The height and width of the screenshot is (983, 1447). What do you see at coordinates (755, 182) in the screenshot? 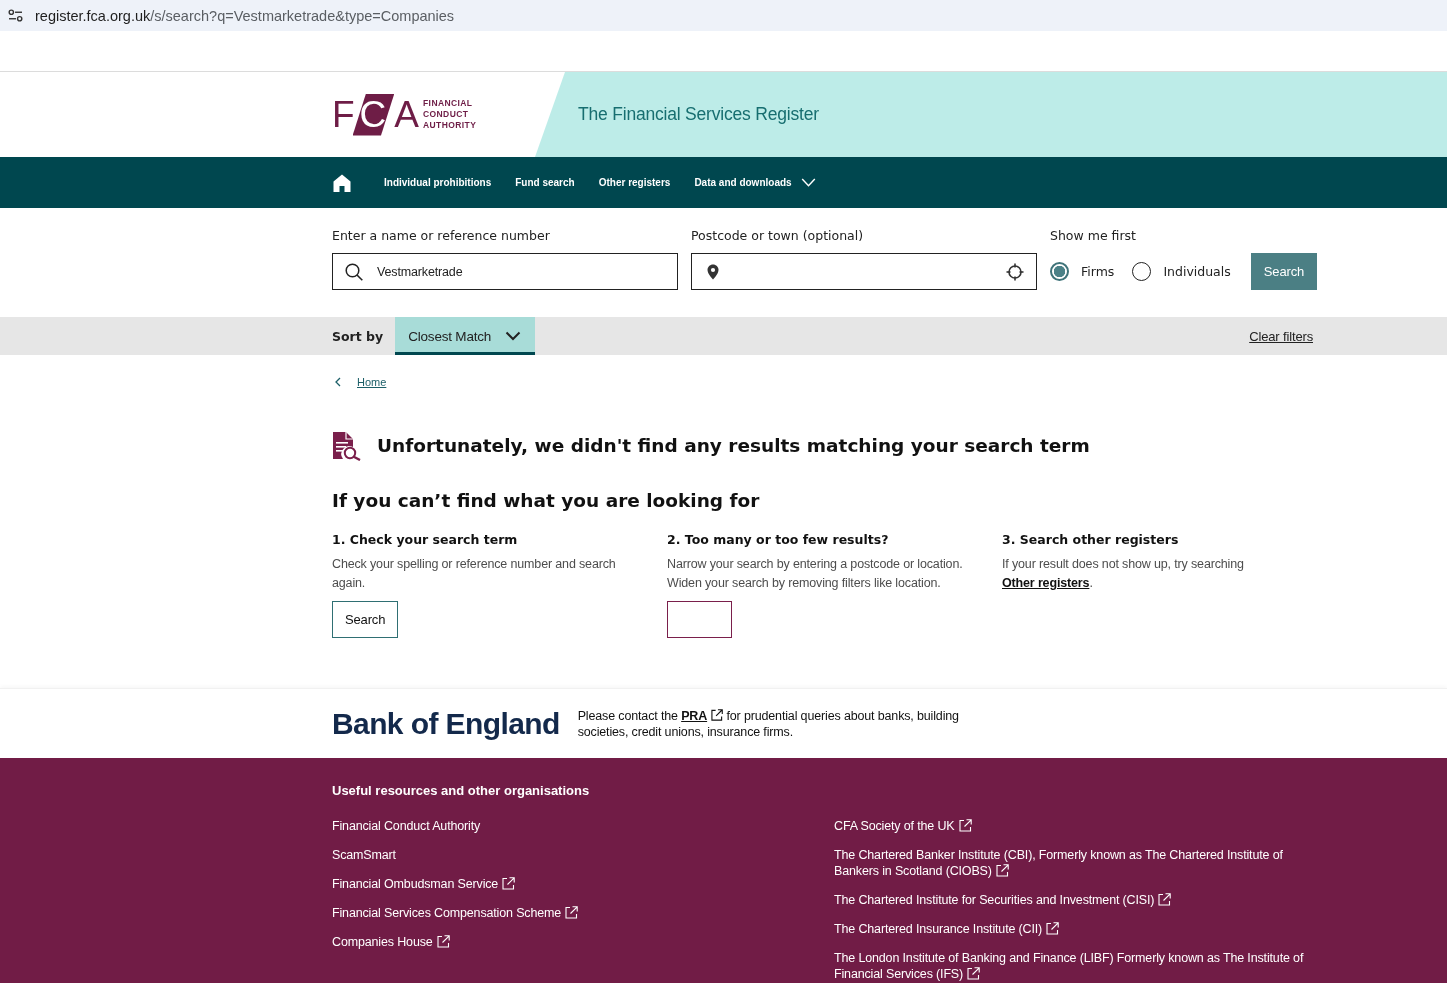
I see `nav-dropdown: Data and downloads` at bounding box center [755, 182].